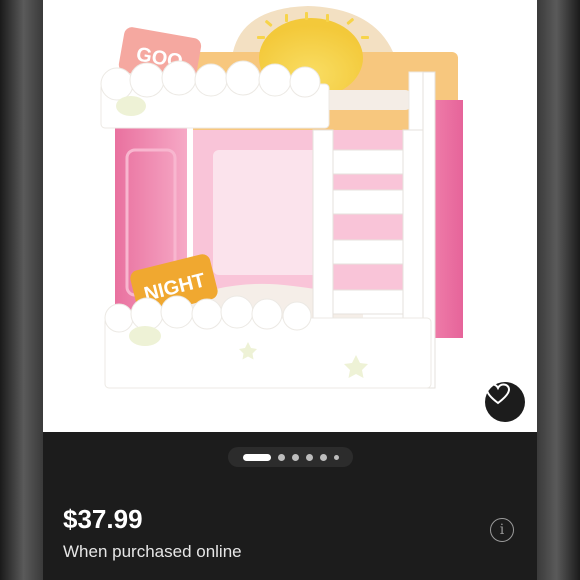 The height and width of the screenshot is (580, 580). I want to click on info-icon: i, so click(502, 530).